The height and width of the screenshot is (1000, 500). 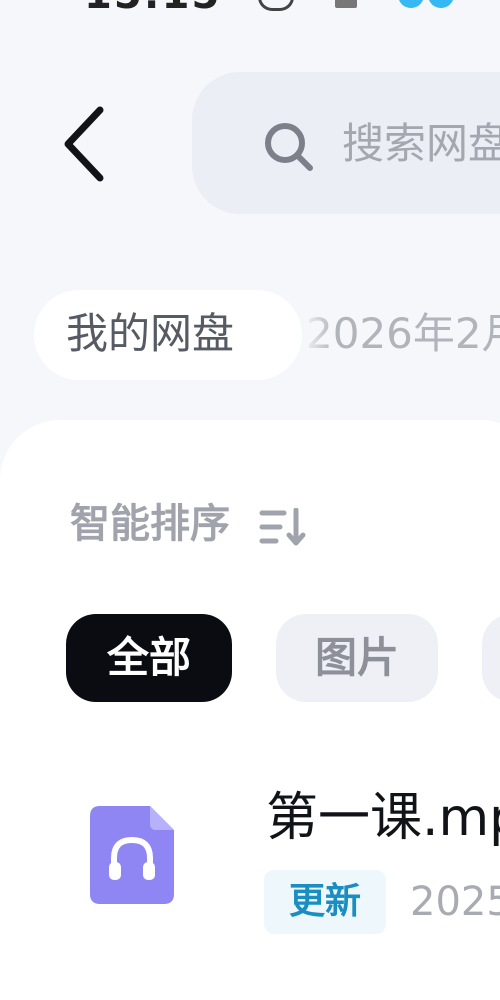 I want to click on status-bar: 15:15, so click(x=250, y=10).